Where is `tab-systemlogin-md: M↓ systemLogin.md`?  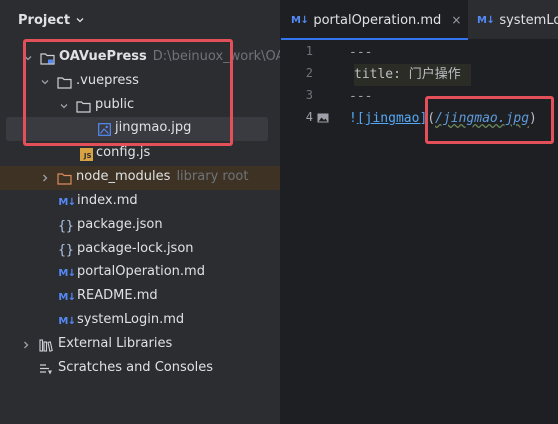
tab-systemlogin-md: M↓ systemLogin.md is located at coordinates (513, 20).